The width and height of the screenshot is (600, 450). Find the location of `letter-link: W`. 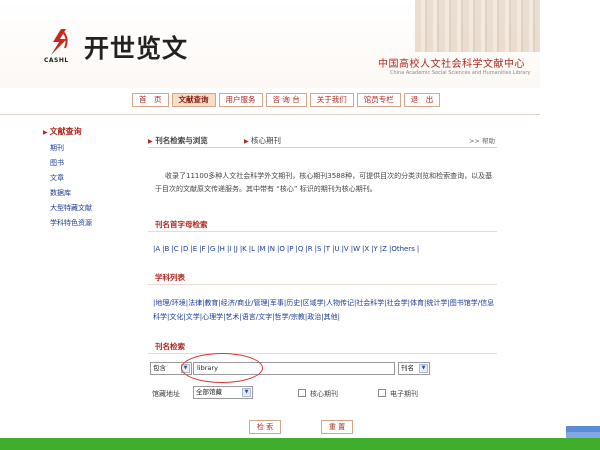

letter-link: W is located at coordinates (356, 249).